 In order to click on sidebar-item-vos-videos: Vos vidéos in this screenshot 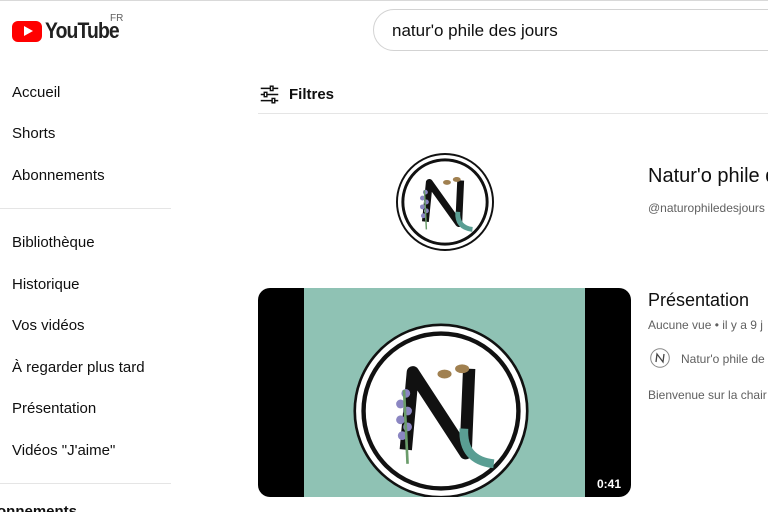, I will do `click(48, 325)`.